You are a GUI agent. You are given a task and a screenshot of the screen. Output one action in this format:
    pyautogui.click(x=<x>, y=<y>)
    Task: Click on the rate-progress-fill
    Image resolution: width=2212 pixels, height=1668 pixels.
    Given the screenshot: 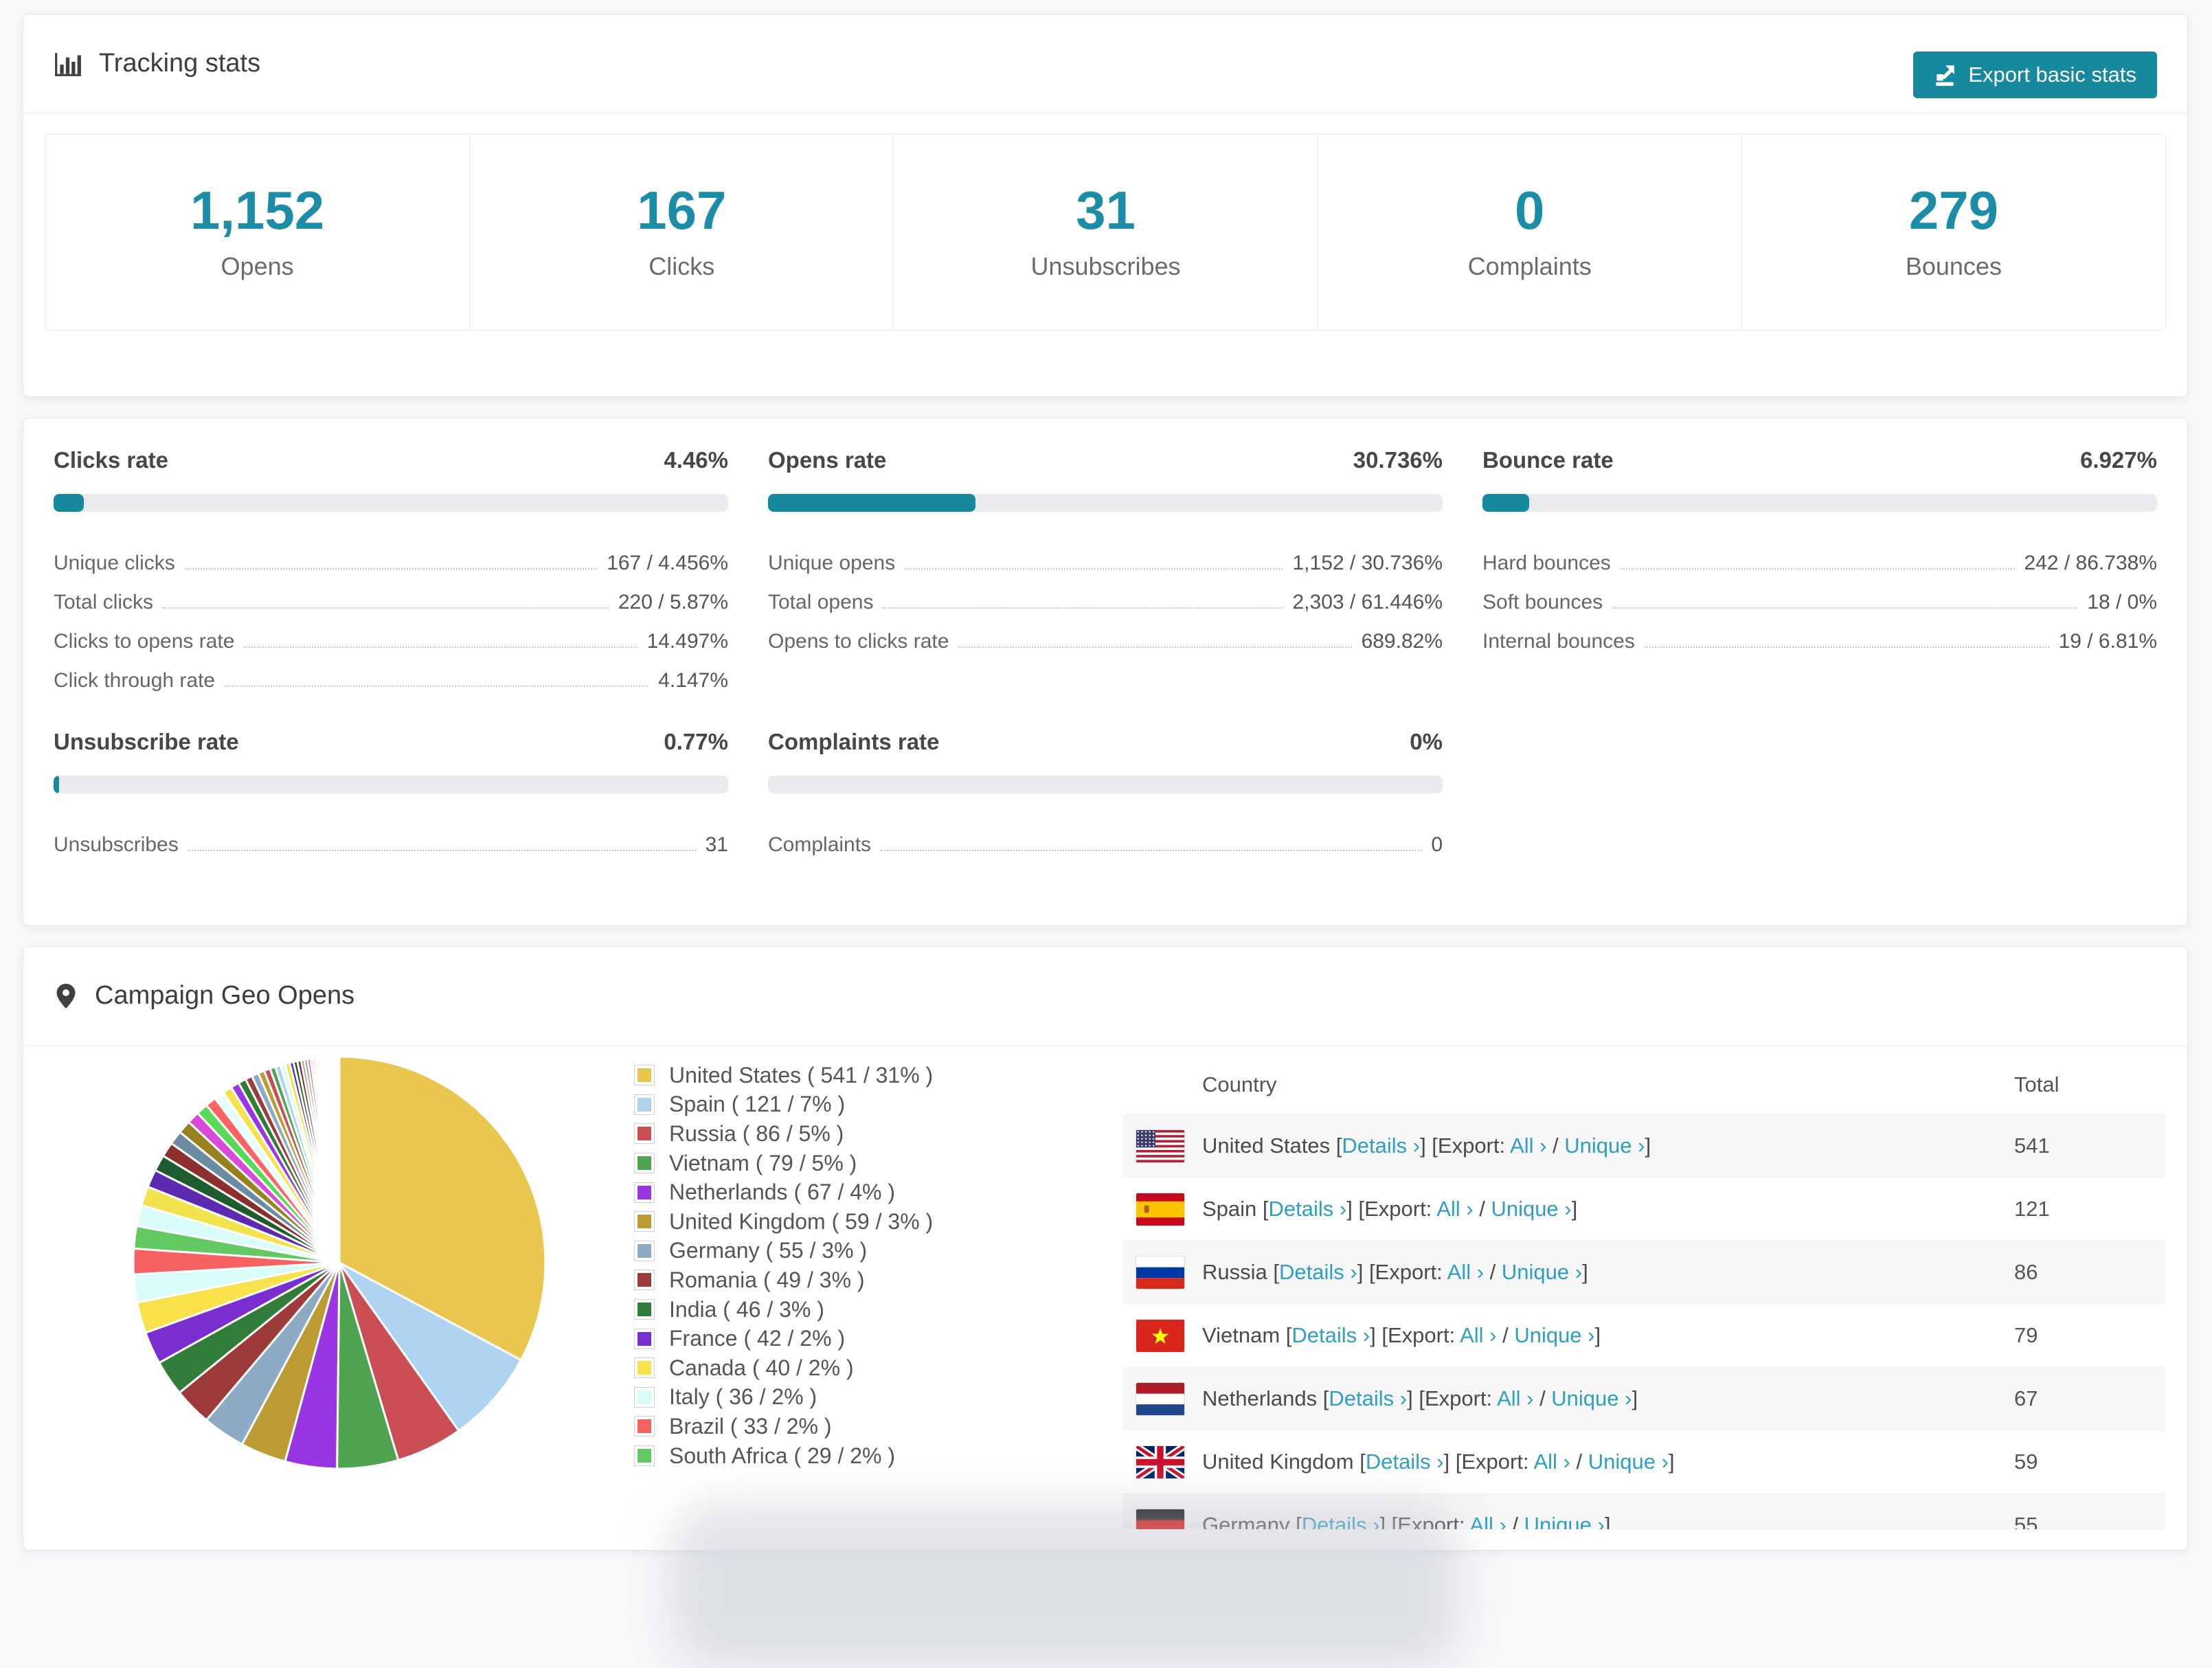 What is the action you would take?
    pyautogui.click(x=1506, y=503)
    